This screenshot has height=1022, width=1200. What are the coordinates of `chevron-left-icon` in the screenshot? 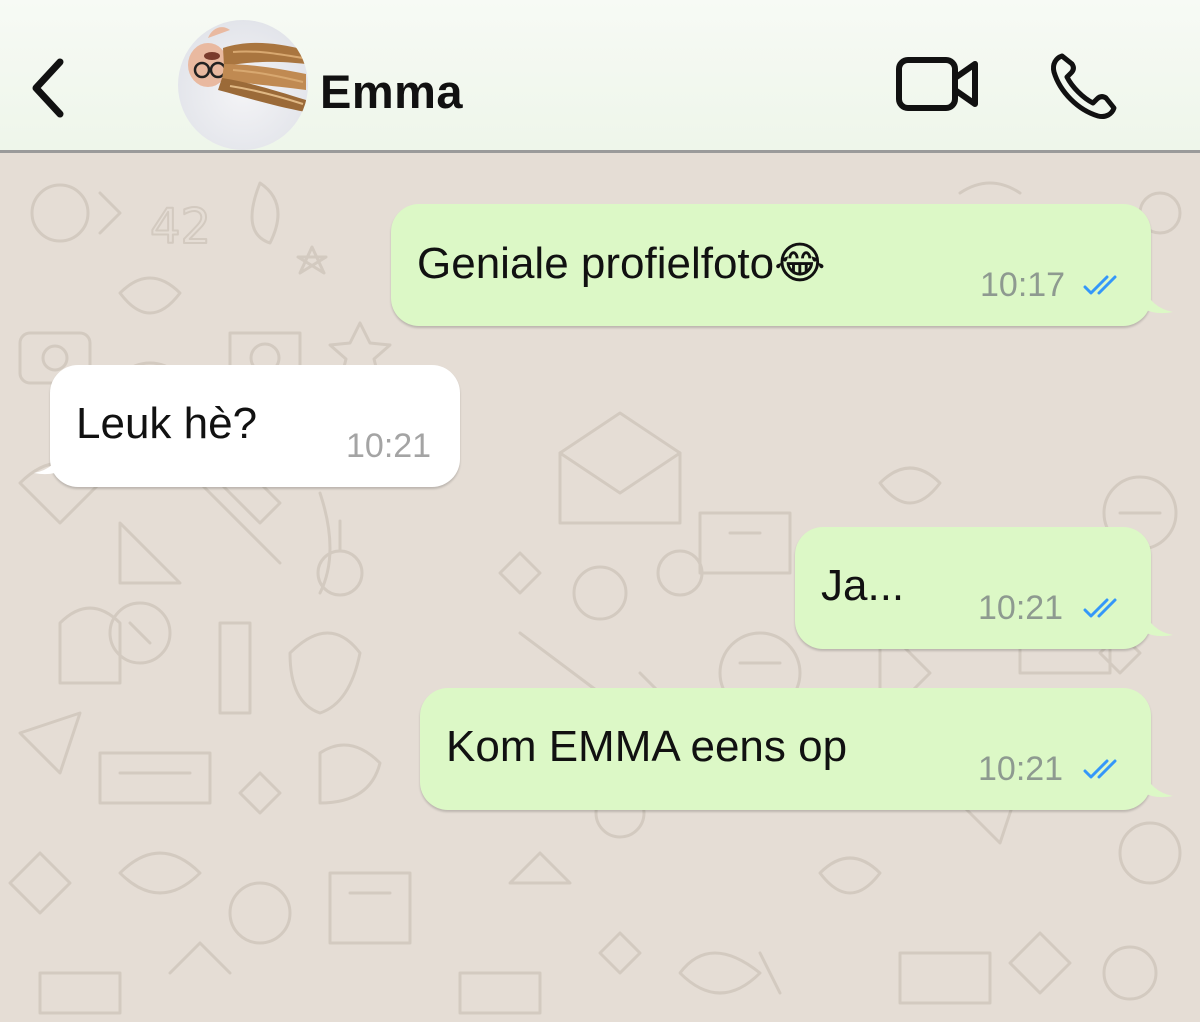 It's located at (48, 88).